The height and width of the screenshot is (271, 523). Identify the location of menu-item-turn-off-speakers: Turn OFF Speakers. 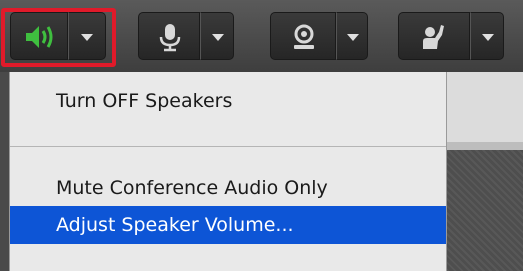
(228, 101).